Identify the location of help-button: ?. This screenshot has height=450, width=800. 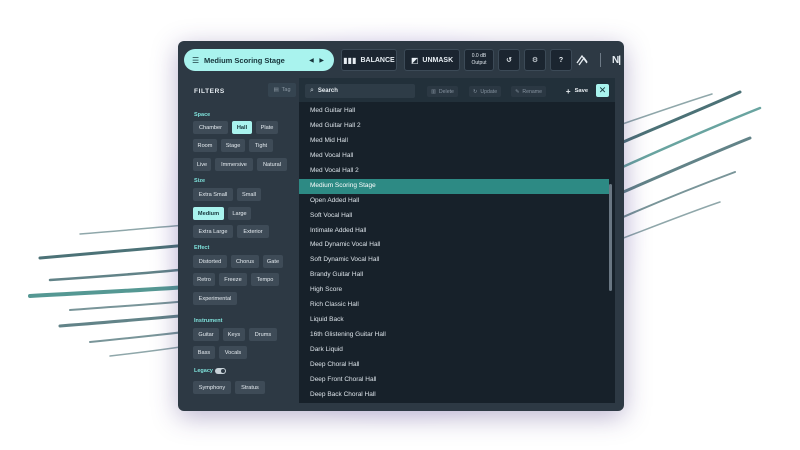
(561, 60).